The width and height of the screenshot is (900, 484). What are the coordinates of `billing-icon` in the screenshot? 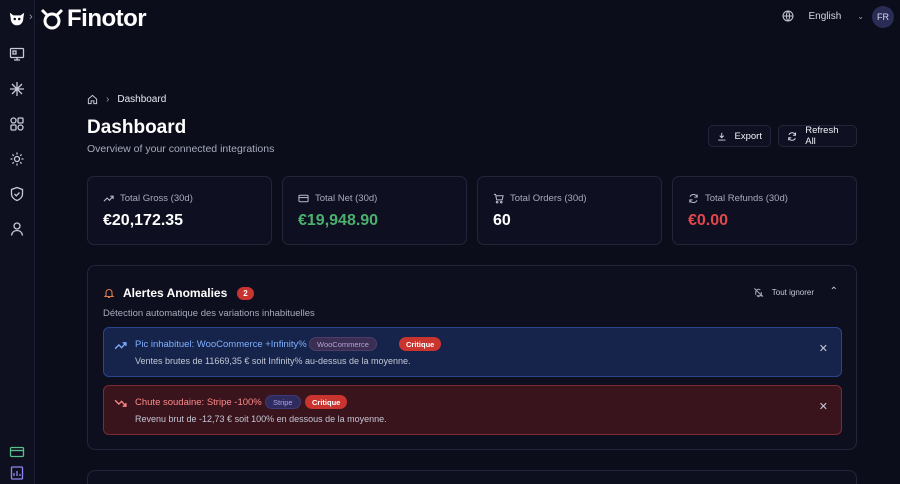 It's located at (17, 452).